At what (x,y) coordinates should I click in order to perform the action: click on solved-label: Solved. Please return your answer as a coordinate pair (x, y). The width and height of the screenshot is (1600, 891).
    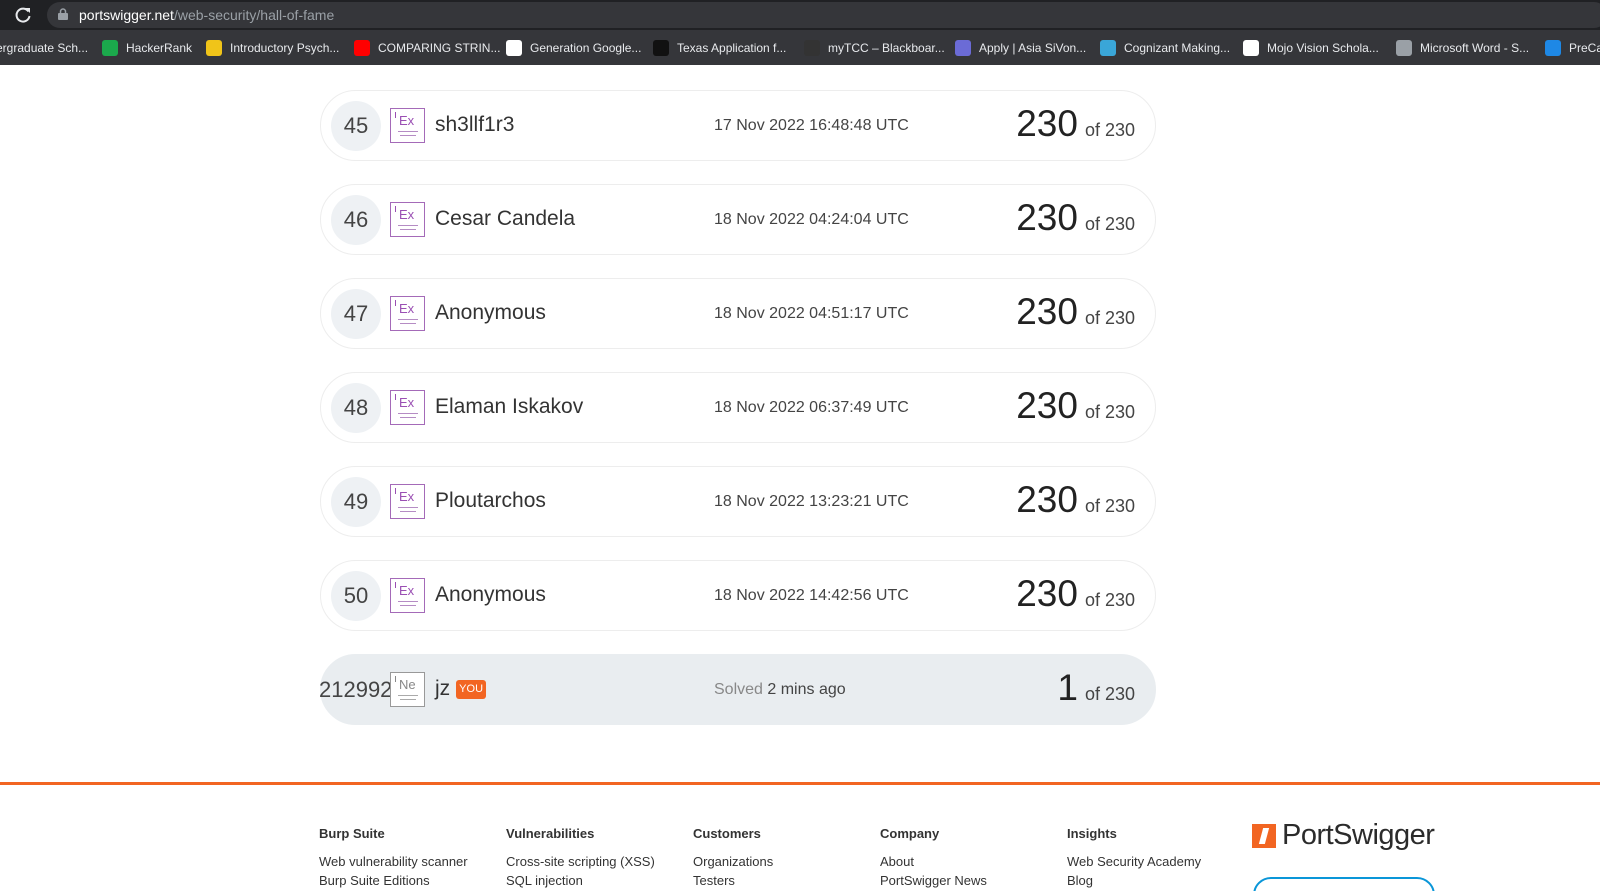
    Looking at the image, I should click on (738, 689).